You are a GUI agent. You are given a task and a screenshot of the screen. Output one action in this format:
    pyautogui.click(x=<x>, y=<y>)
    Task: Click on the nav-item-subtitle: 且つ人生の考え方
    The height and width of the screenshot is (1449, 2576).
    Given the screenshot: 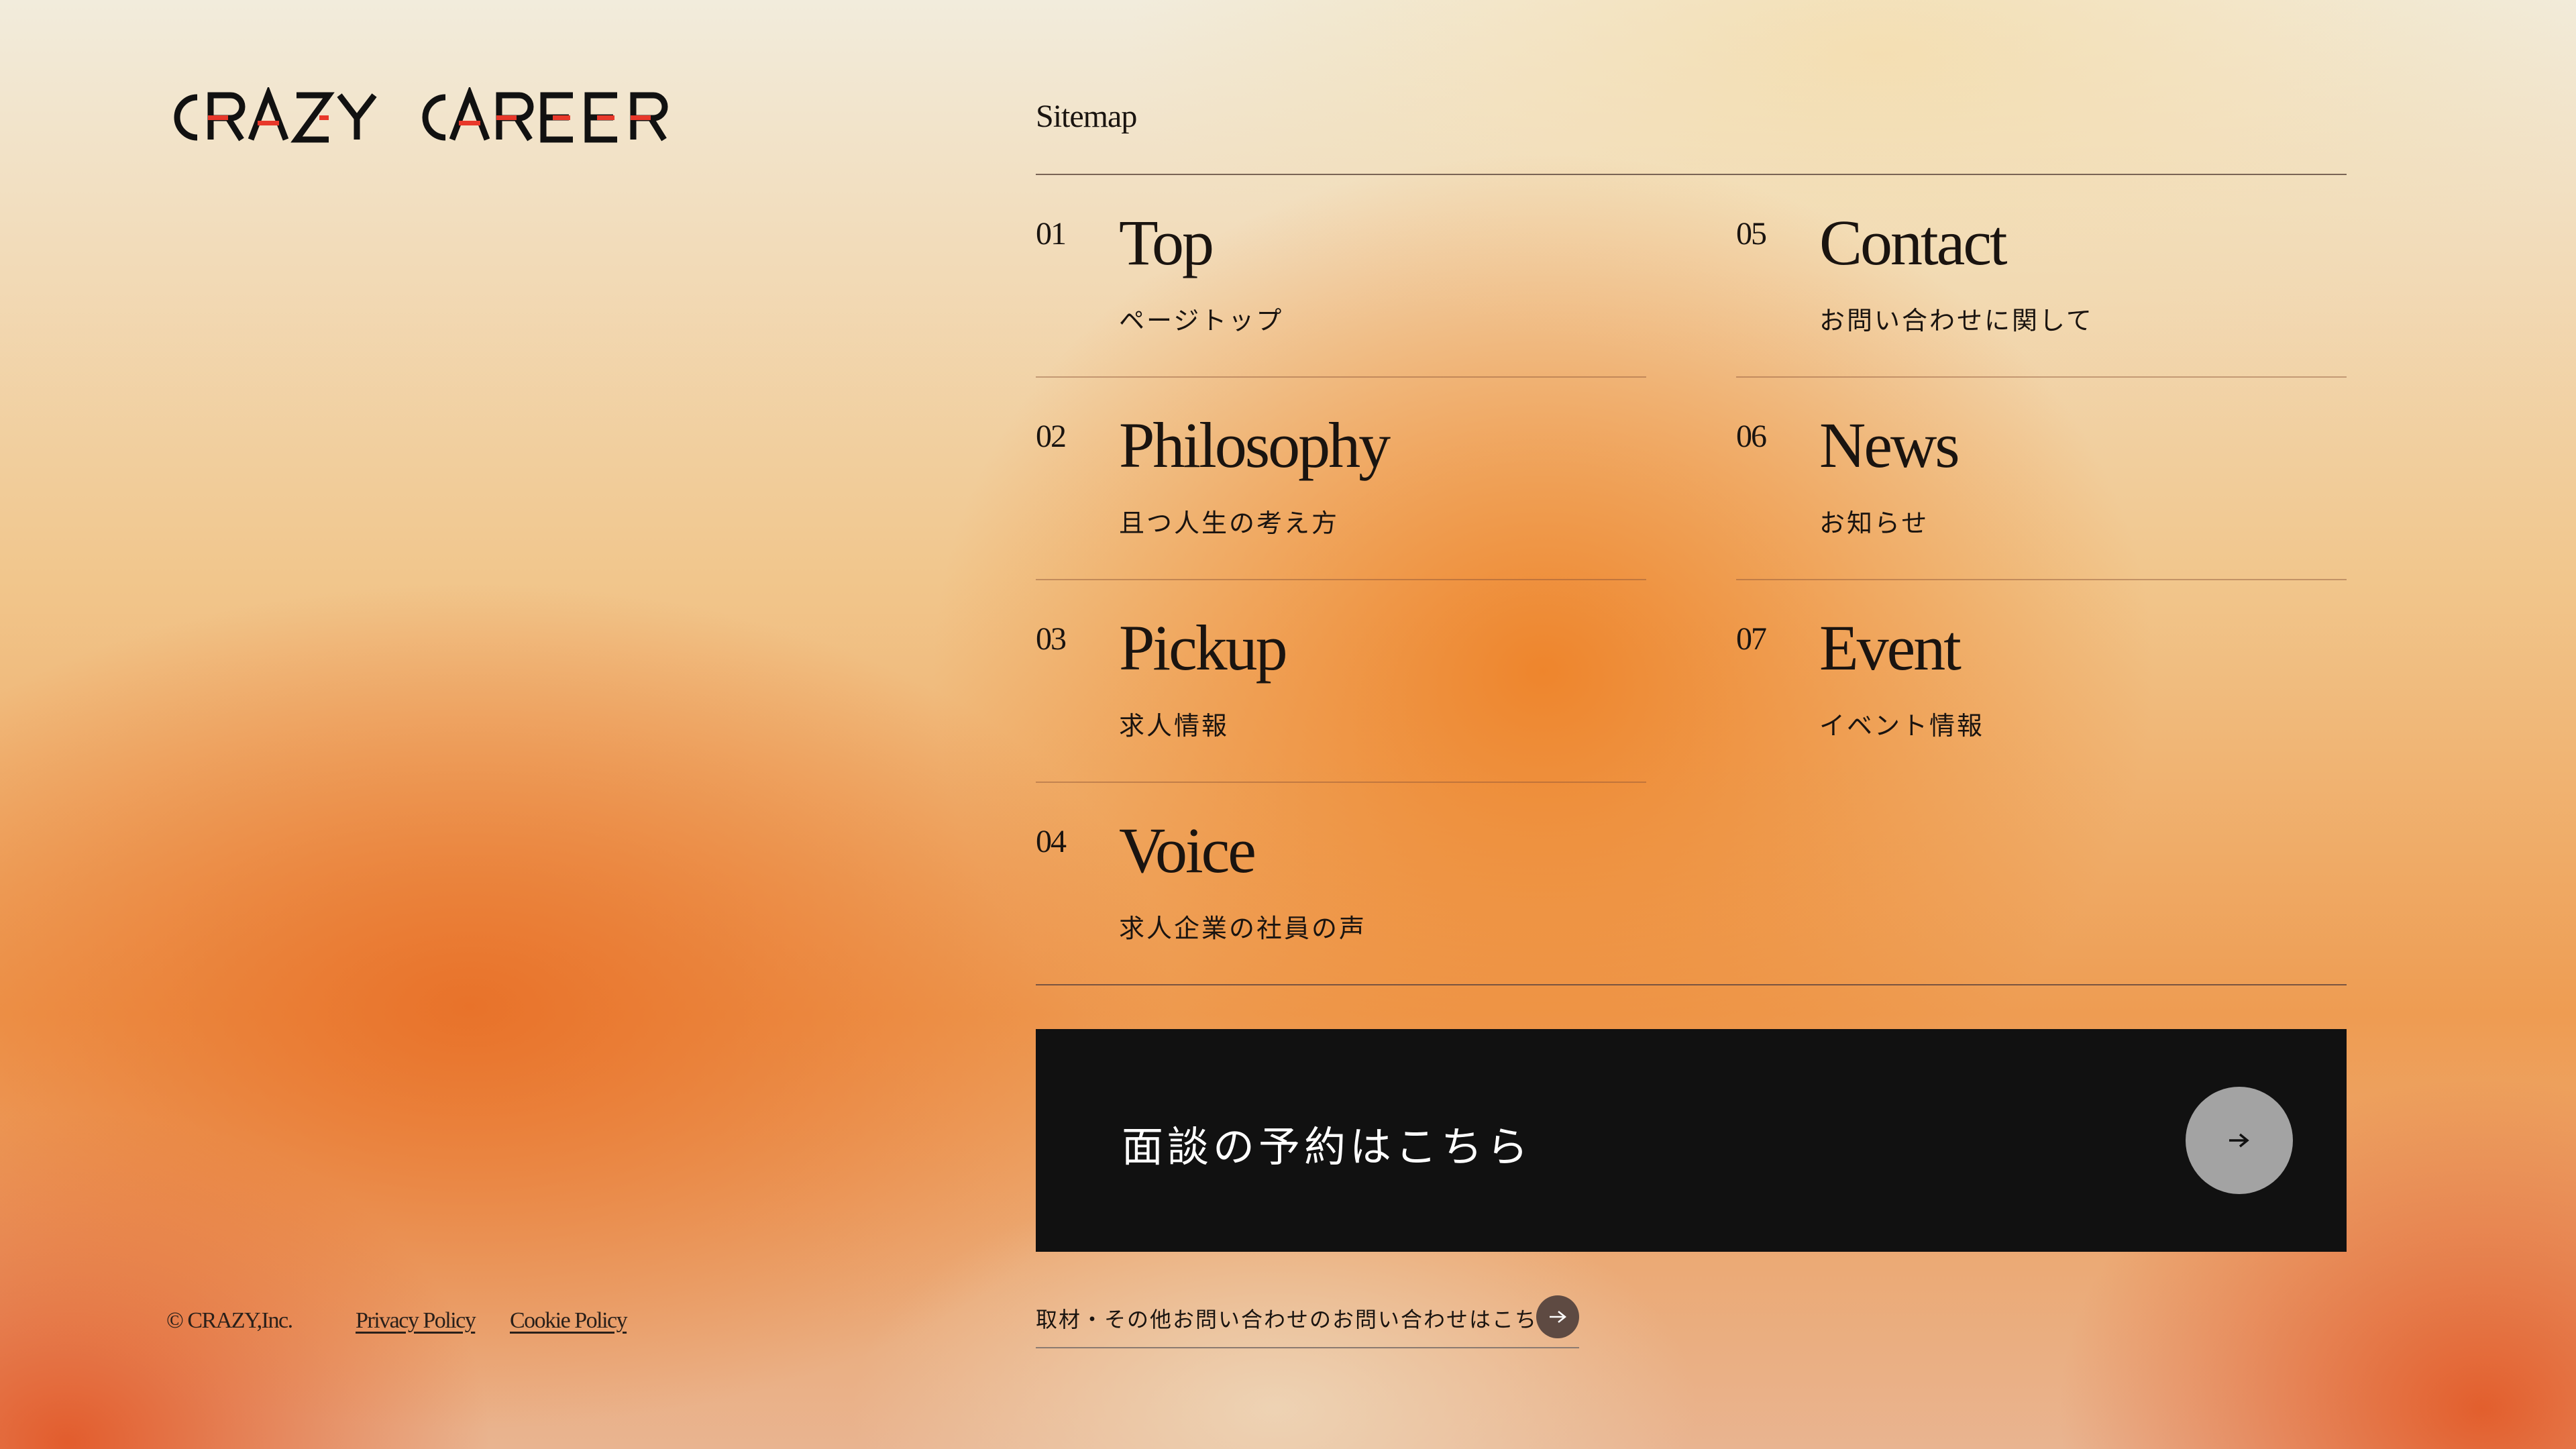 What is the action you would take?
    pyautogui.click(x=1229, y=523)
    